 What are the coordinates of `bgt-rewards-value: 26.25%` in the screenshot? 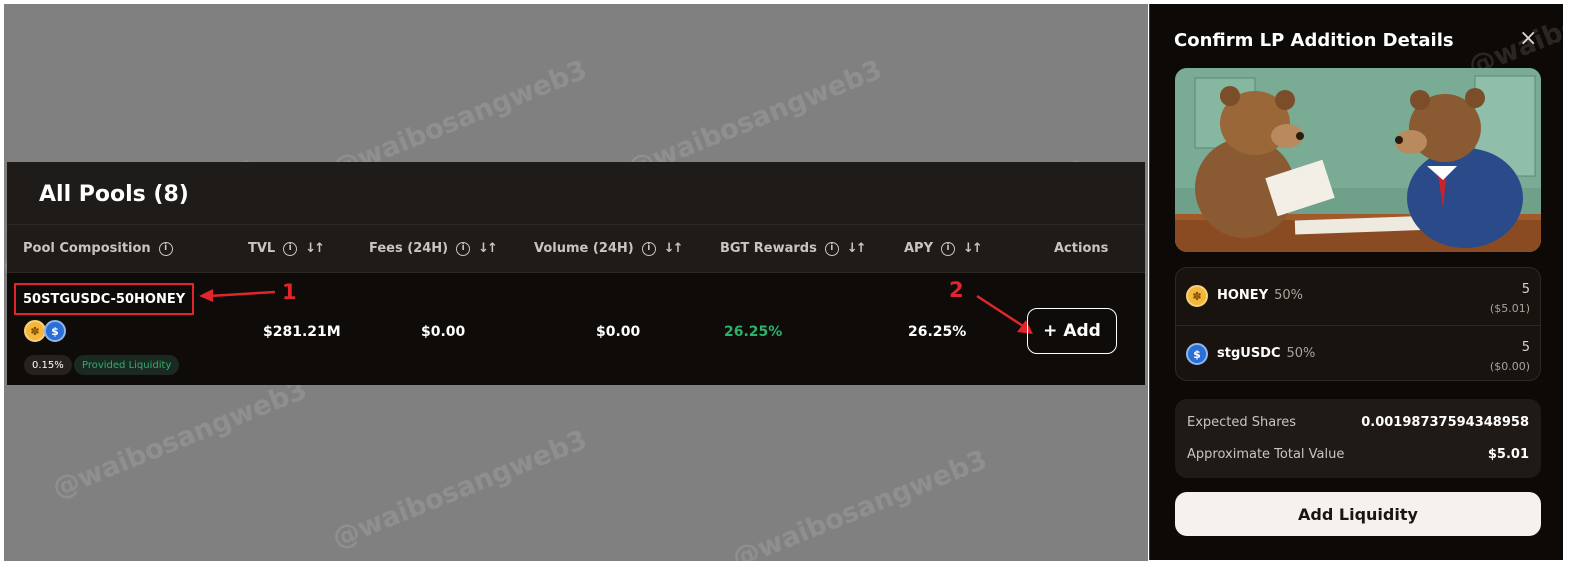 It's located at (753, 332).